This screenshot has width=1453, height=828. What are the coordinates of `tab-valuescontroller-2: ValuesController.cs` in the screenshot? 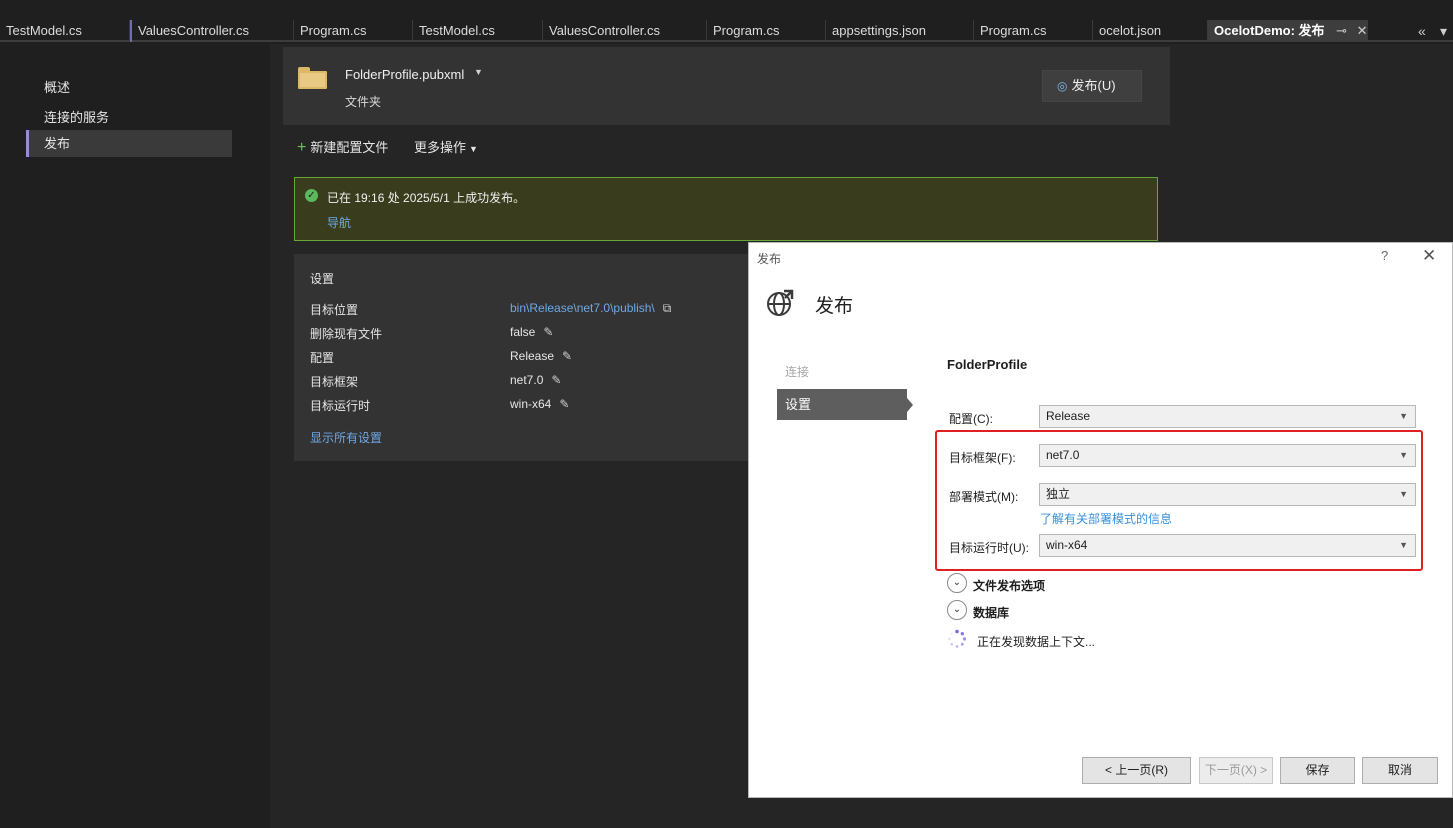 It's located at (625, 31).